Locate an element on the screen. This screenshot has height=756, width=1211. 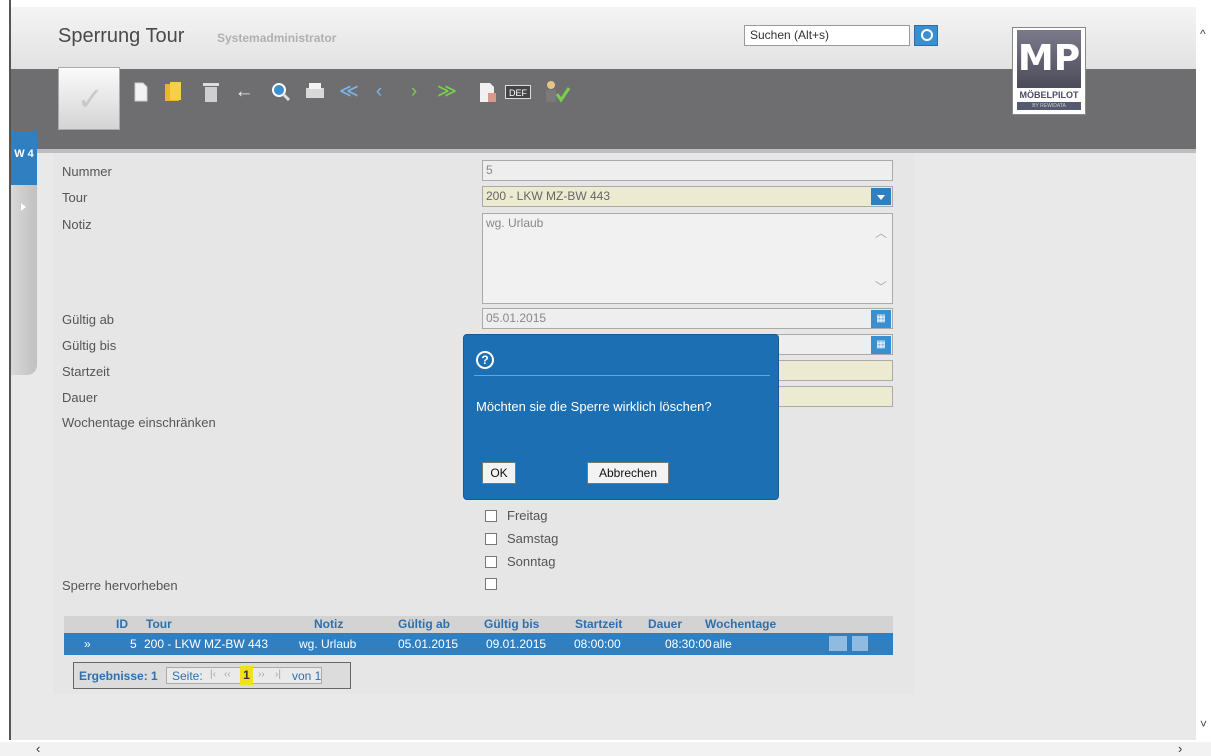
gueltig-ab-label: Gültig ab is located at coordinates (88, 319).